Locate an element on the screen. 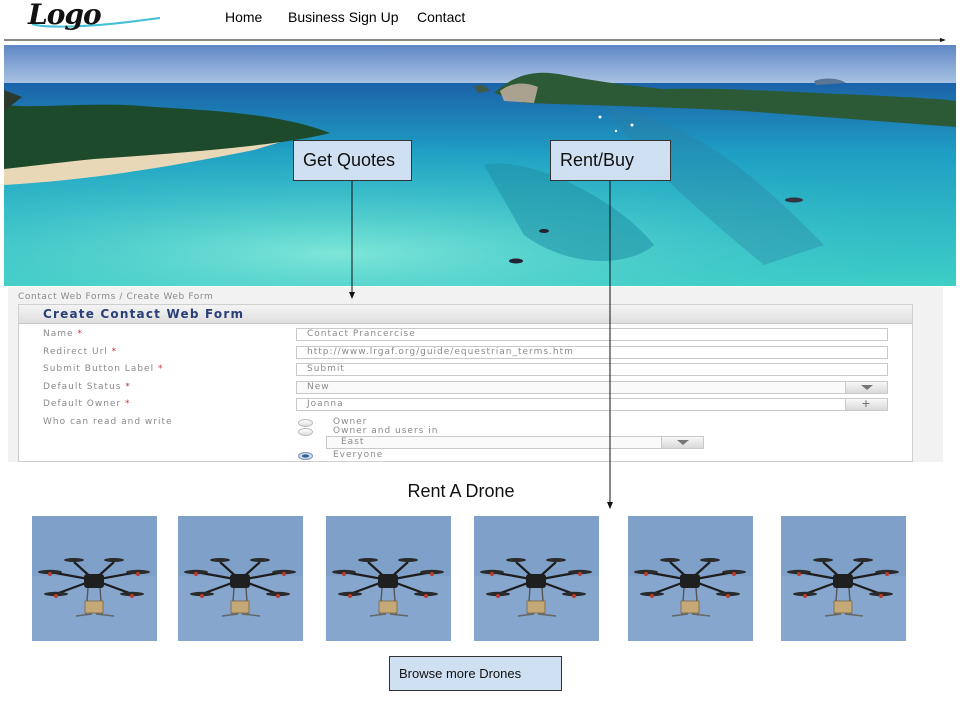 The width and height of the screenshot is (960, 720). rent-buy-label: Rent/Buy is located at coordinates (597, 160).